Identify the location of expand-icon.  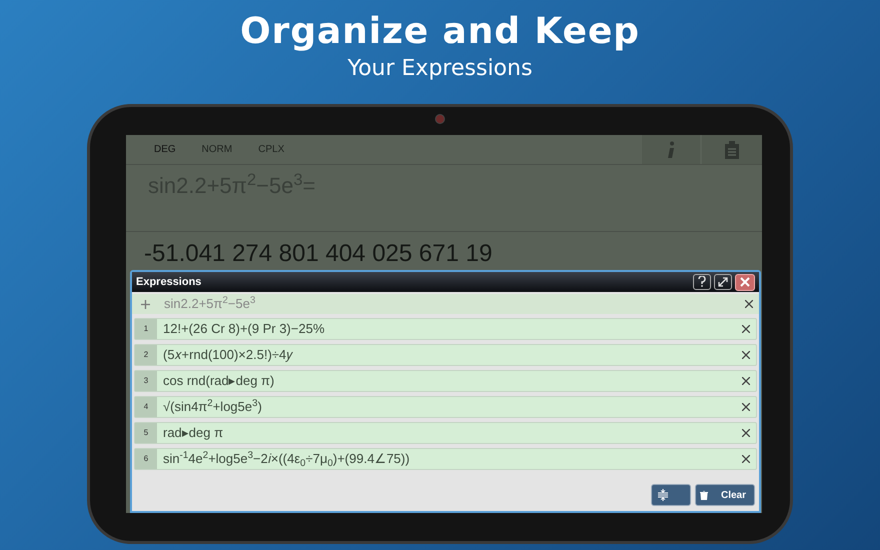
(723, 282).